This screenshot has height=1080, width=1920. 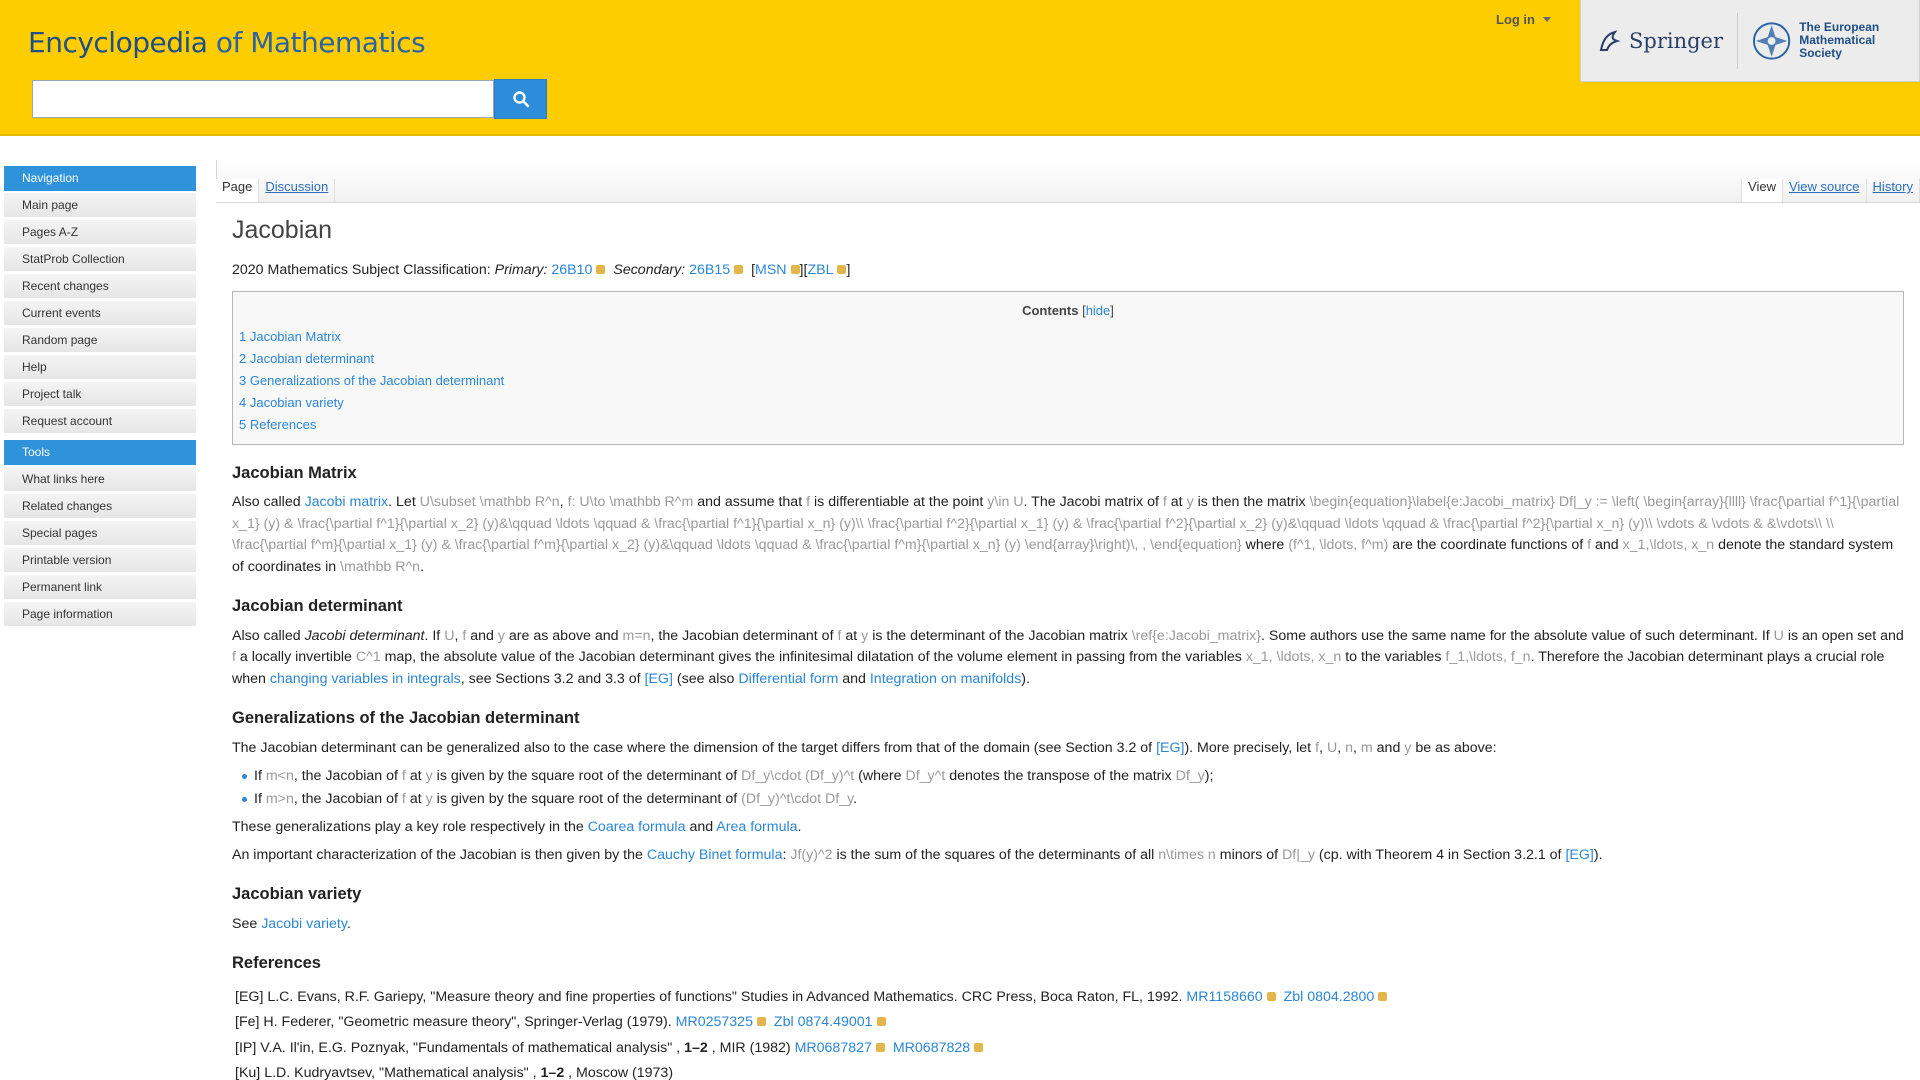 I want to click on toc-heading: Contents, so click(x=1050, y=310).